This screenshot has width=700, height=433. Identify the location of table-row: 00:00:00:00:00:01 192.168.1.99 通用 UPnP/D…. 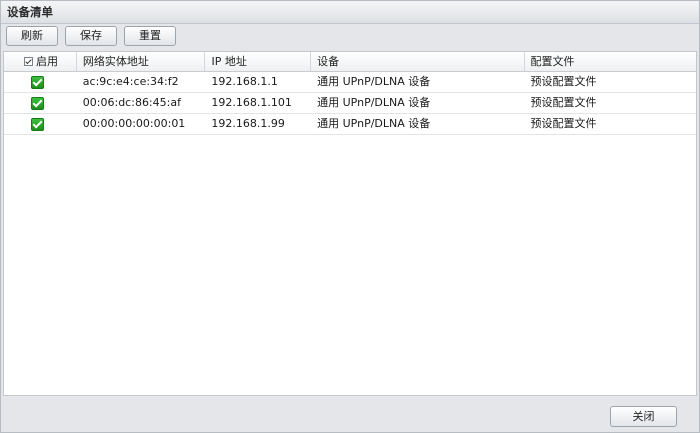
(350, 124).